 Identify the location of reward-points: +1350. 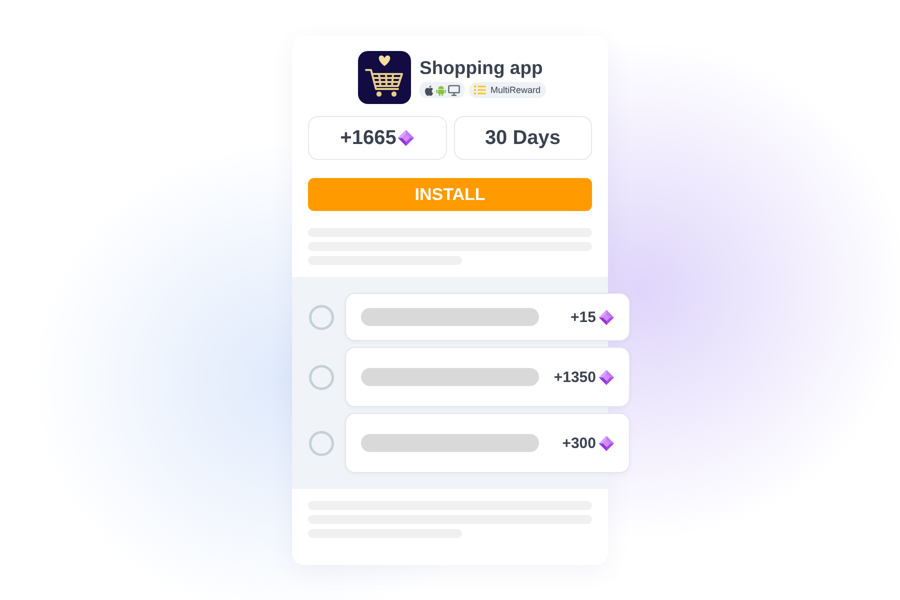
(575, 377).